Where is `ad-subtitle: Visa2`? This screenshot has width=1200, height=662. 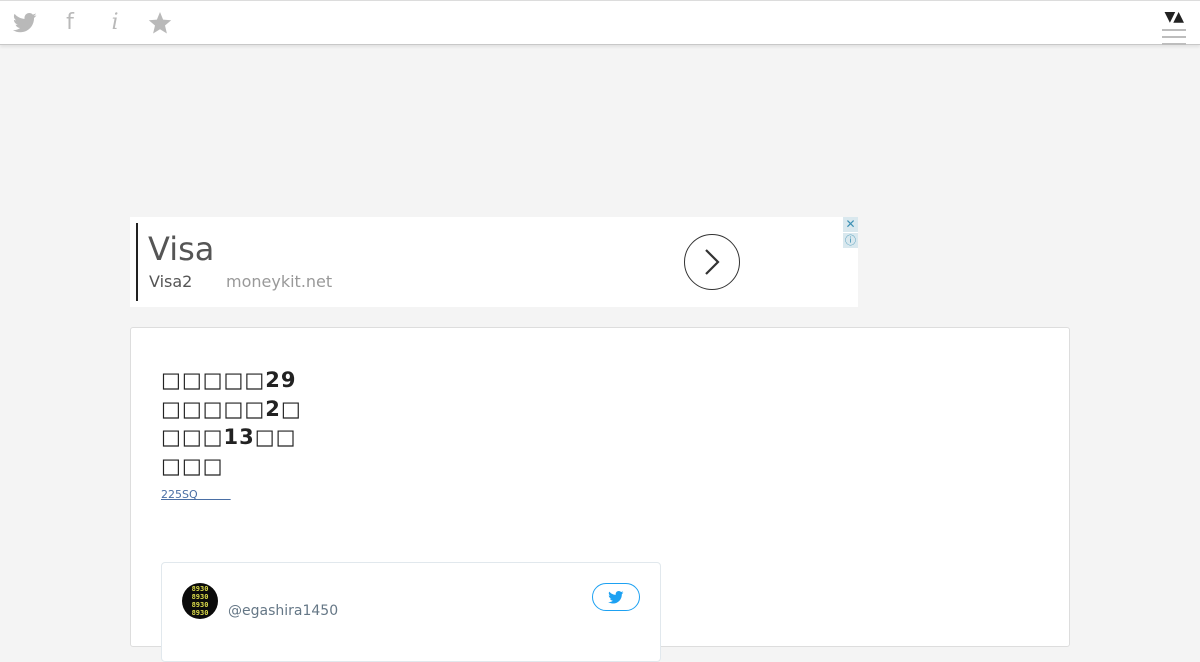
ad-subtitle: Visa2 is located at coordinates (171, 281).